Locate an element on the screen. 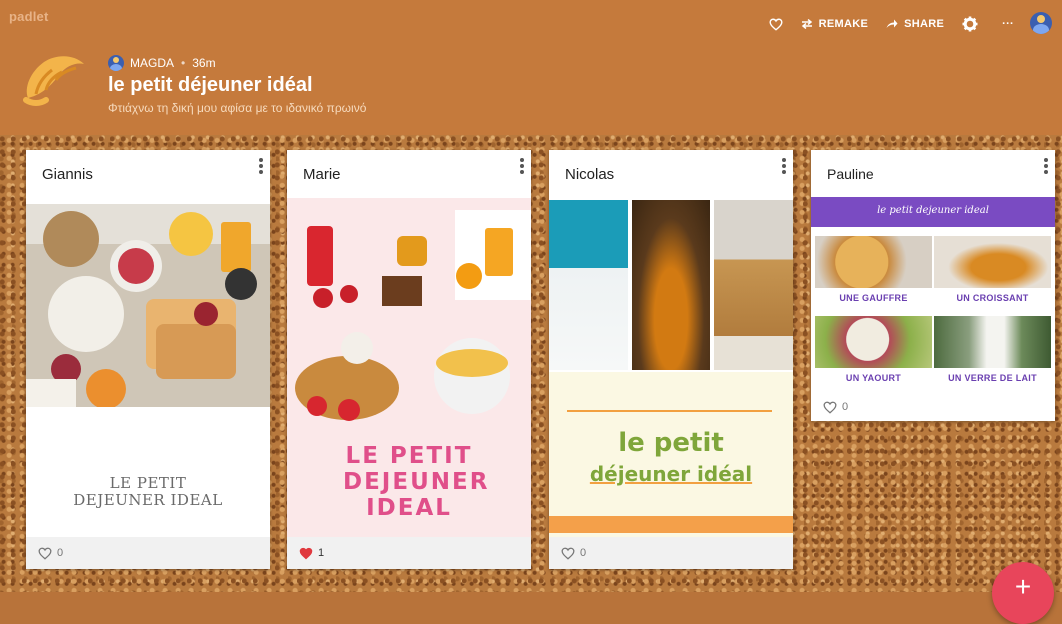 This screenshot has height=624, width=1062. wall-time: 36m is located at coordinates (204, 63).